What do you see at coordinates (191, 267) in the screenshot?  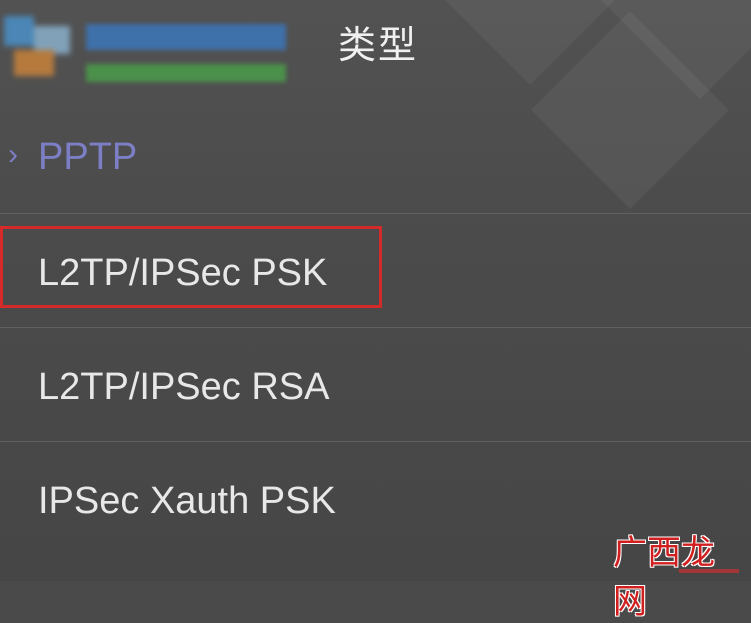 I see `highlight-box` at bounding box center [191, 267].